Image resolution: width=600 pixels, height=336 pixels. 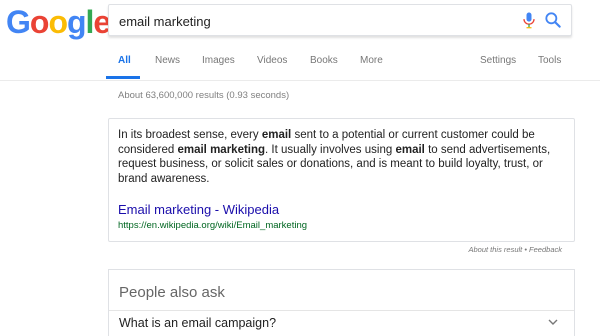 I want to click on google-logo: Google, so click(x=58, y=22).